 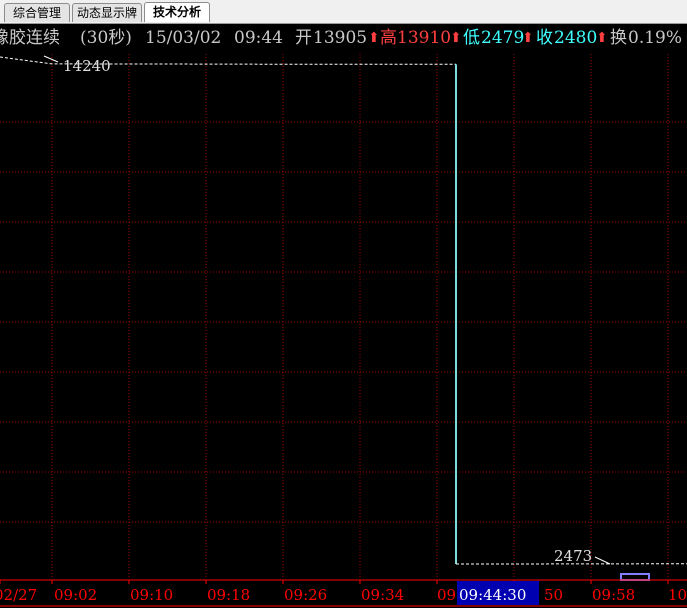 I want to click on tab-dynamic-board: 动态显示牌, so click(x=107, y=12).